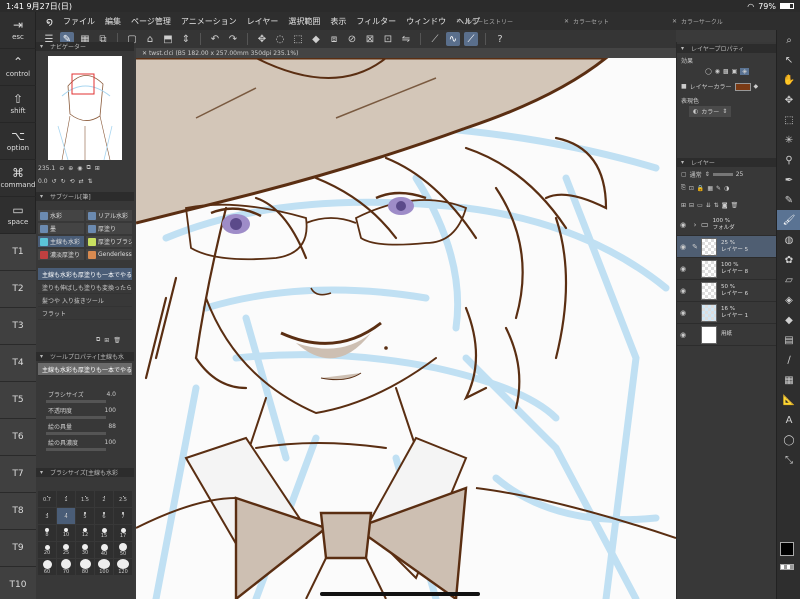  I want to click on blend-tool-icon: ◈, so click(788, 300).